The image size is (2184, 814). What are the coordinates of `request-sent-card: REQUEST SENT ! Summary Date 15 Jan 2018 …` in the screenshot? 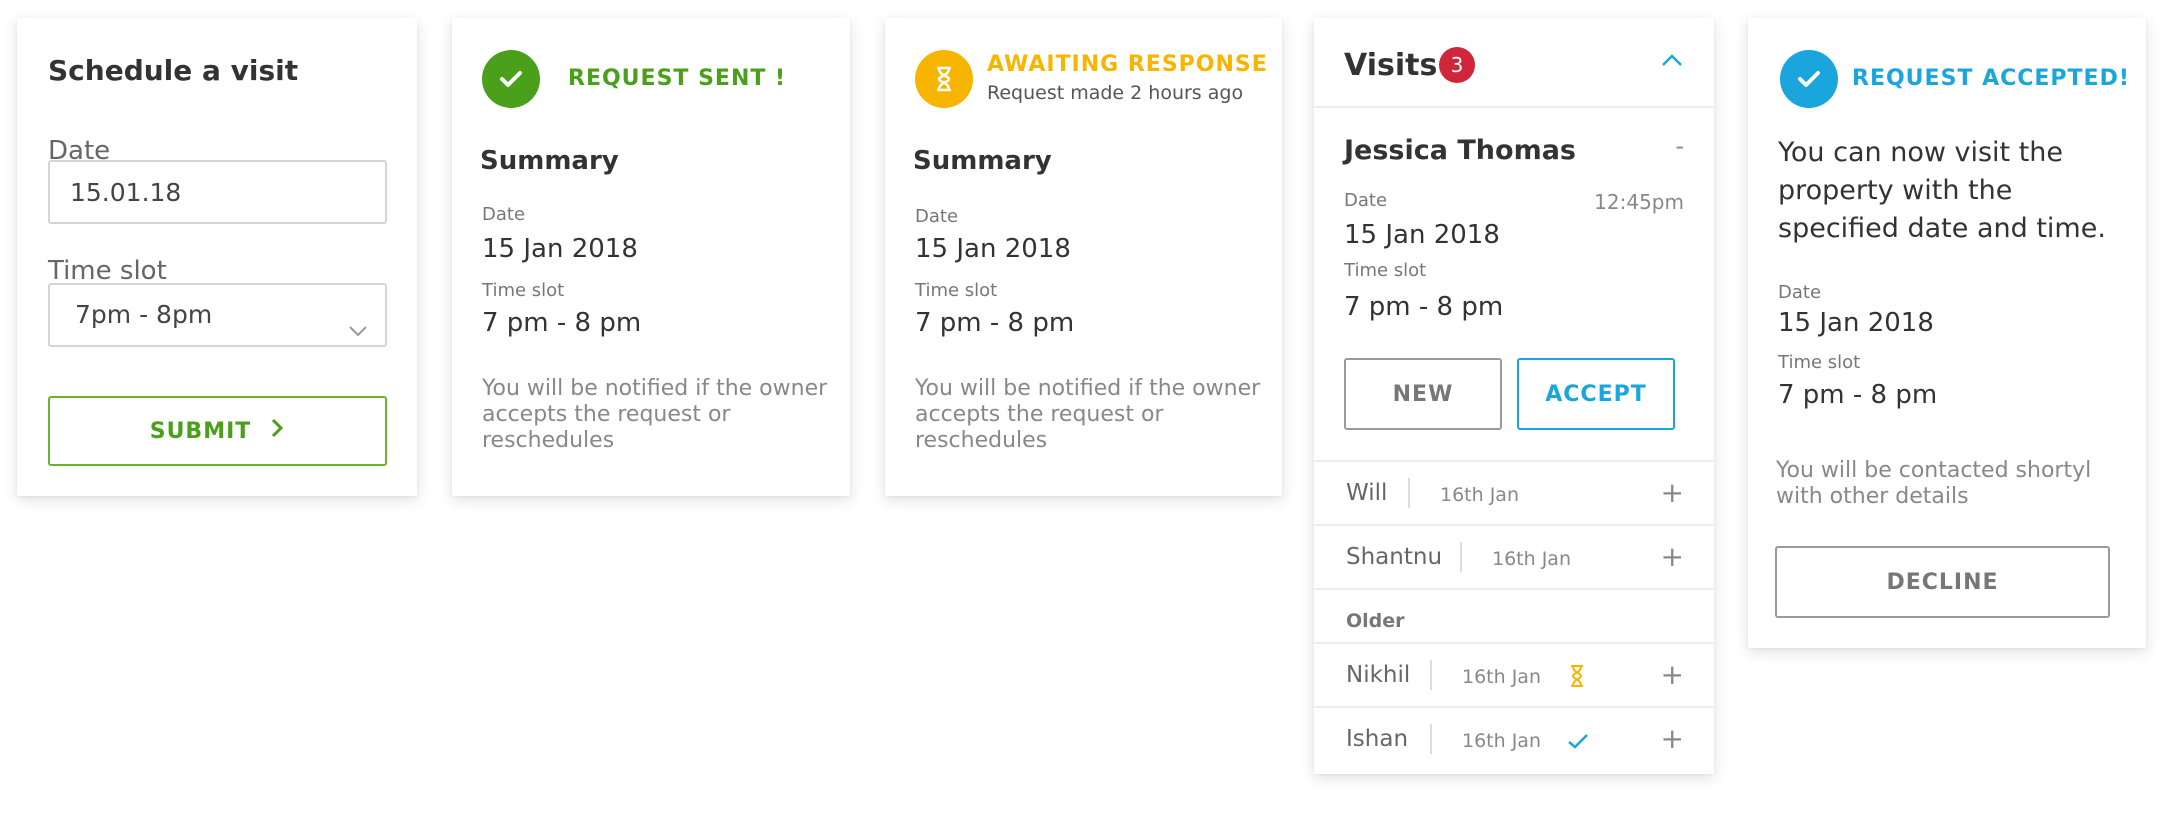 It's located at (651, 257).